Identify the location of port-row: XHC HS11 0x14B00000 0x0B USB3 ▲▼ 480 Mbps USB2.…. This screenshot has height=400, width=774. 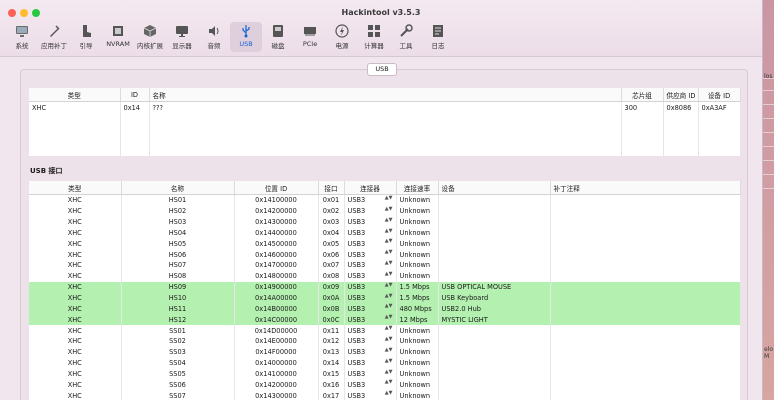
(385, 309).